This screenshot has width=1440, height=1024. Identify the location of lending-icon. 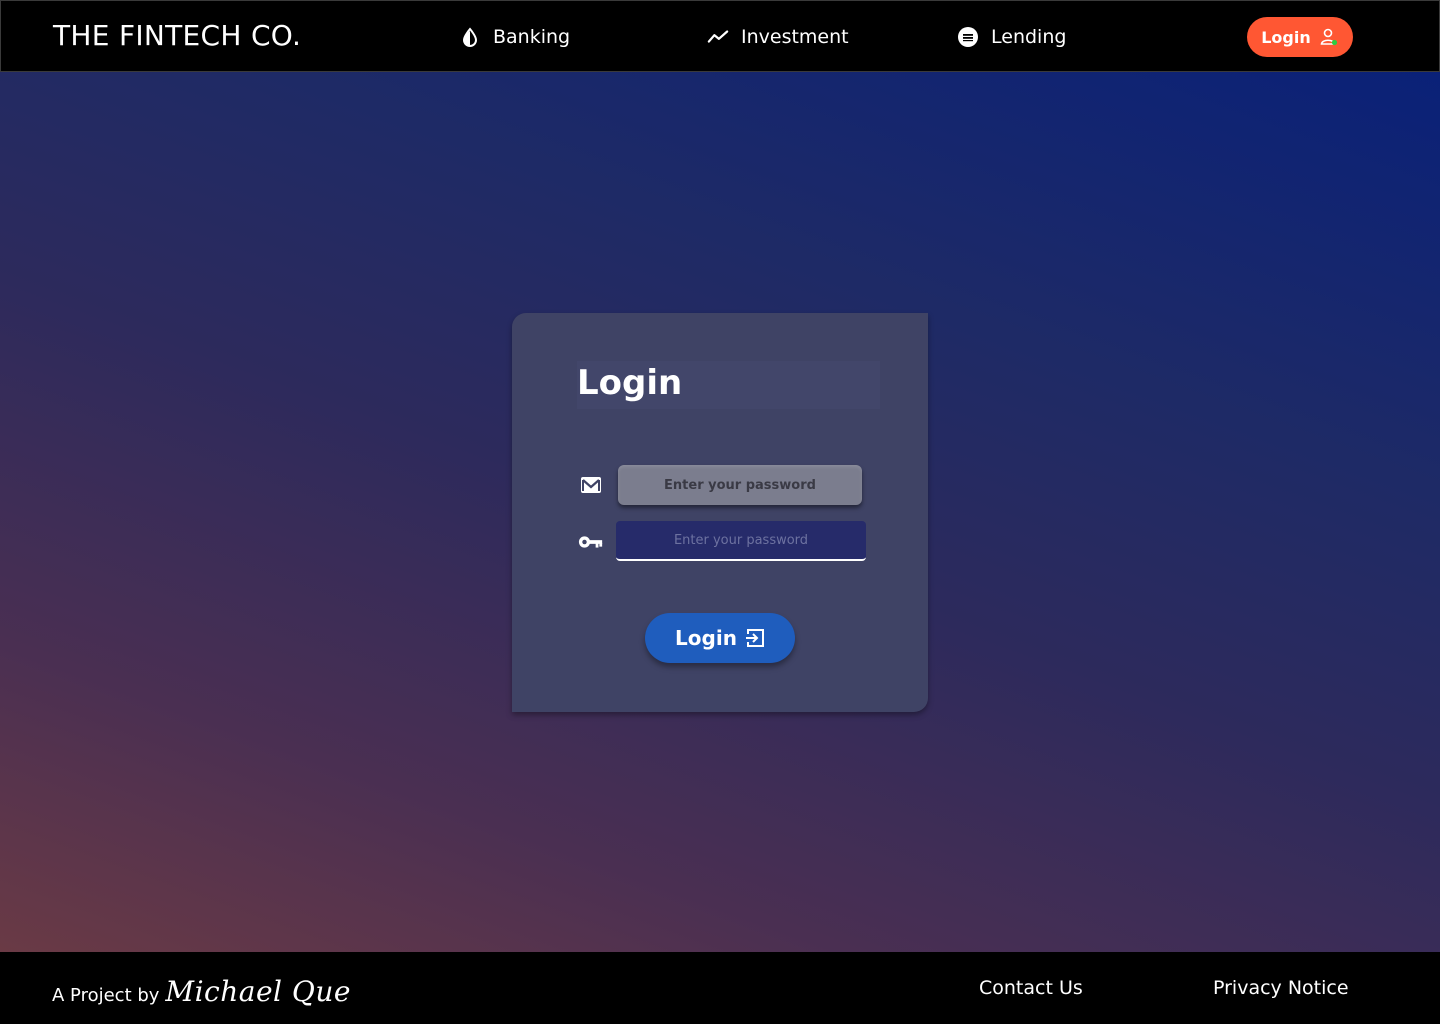
(968, 37).